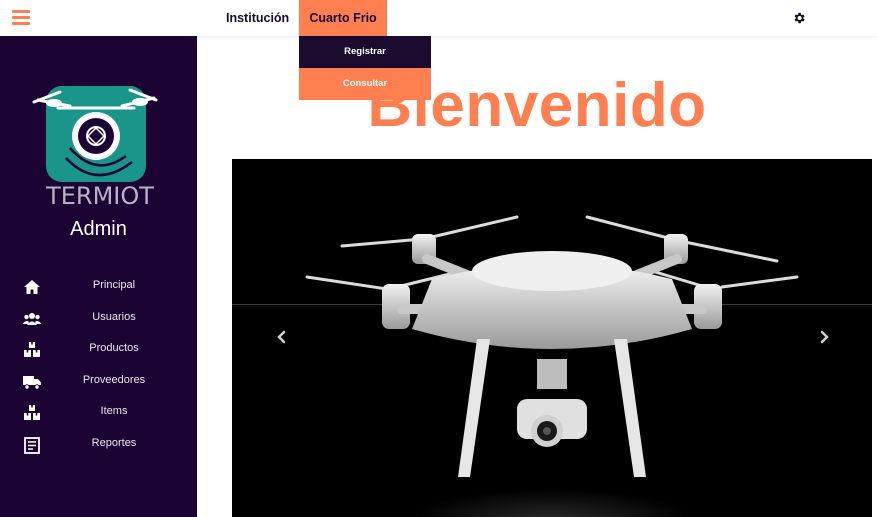  Describe the element at coordinates (32, 383) in the screenshot. I see `truck-icon` at that location.